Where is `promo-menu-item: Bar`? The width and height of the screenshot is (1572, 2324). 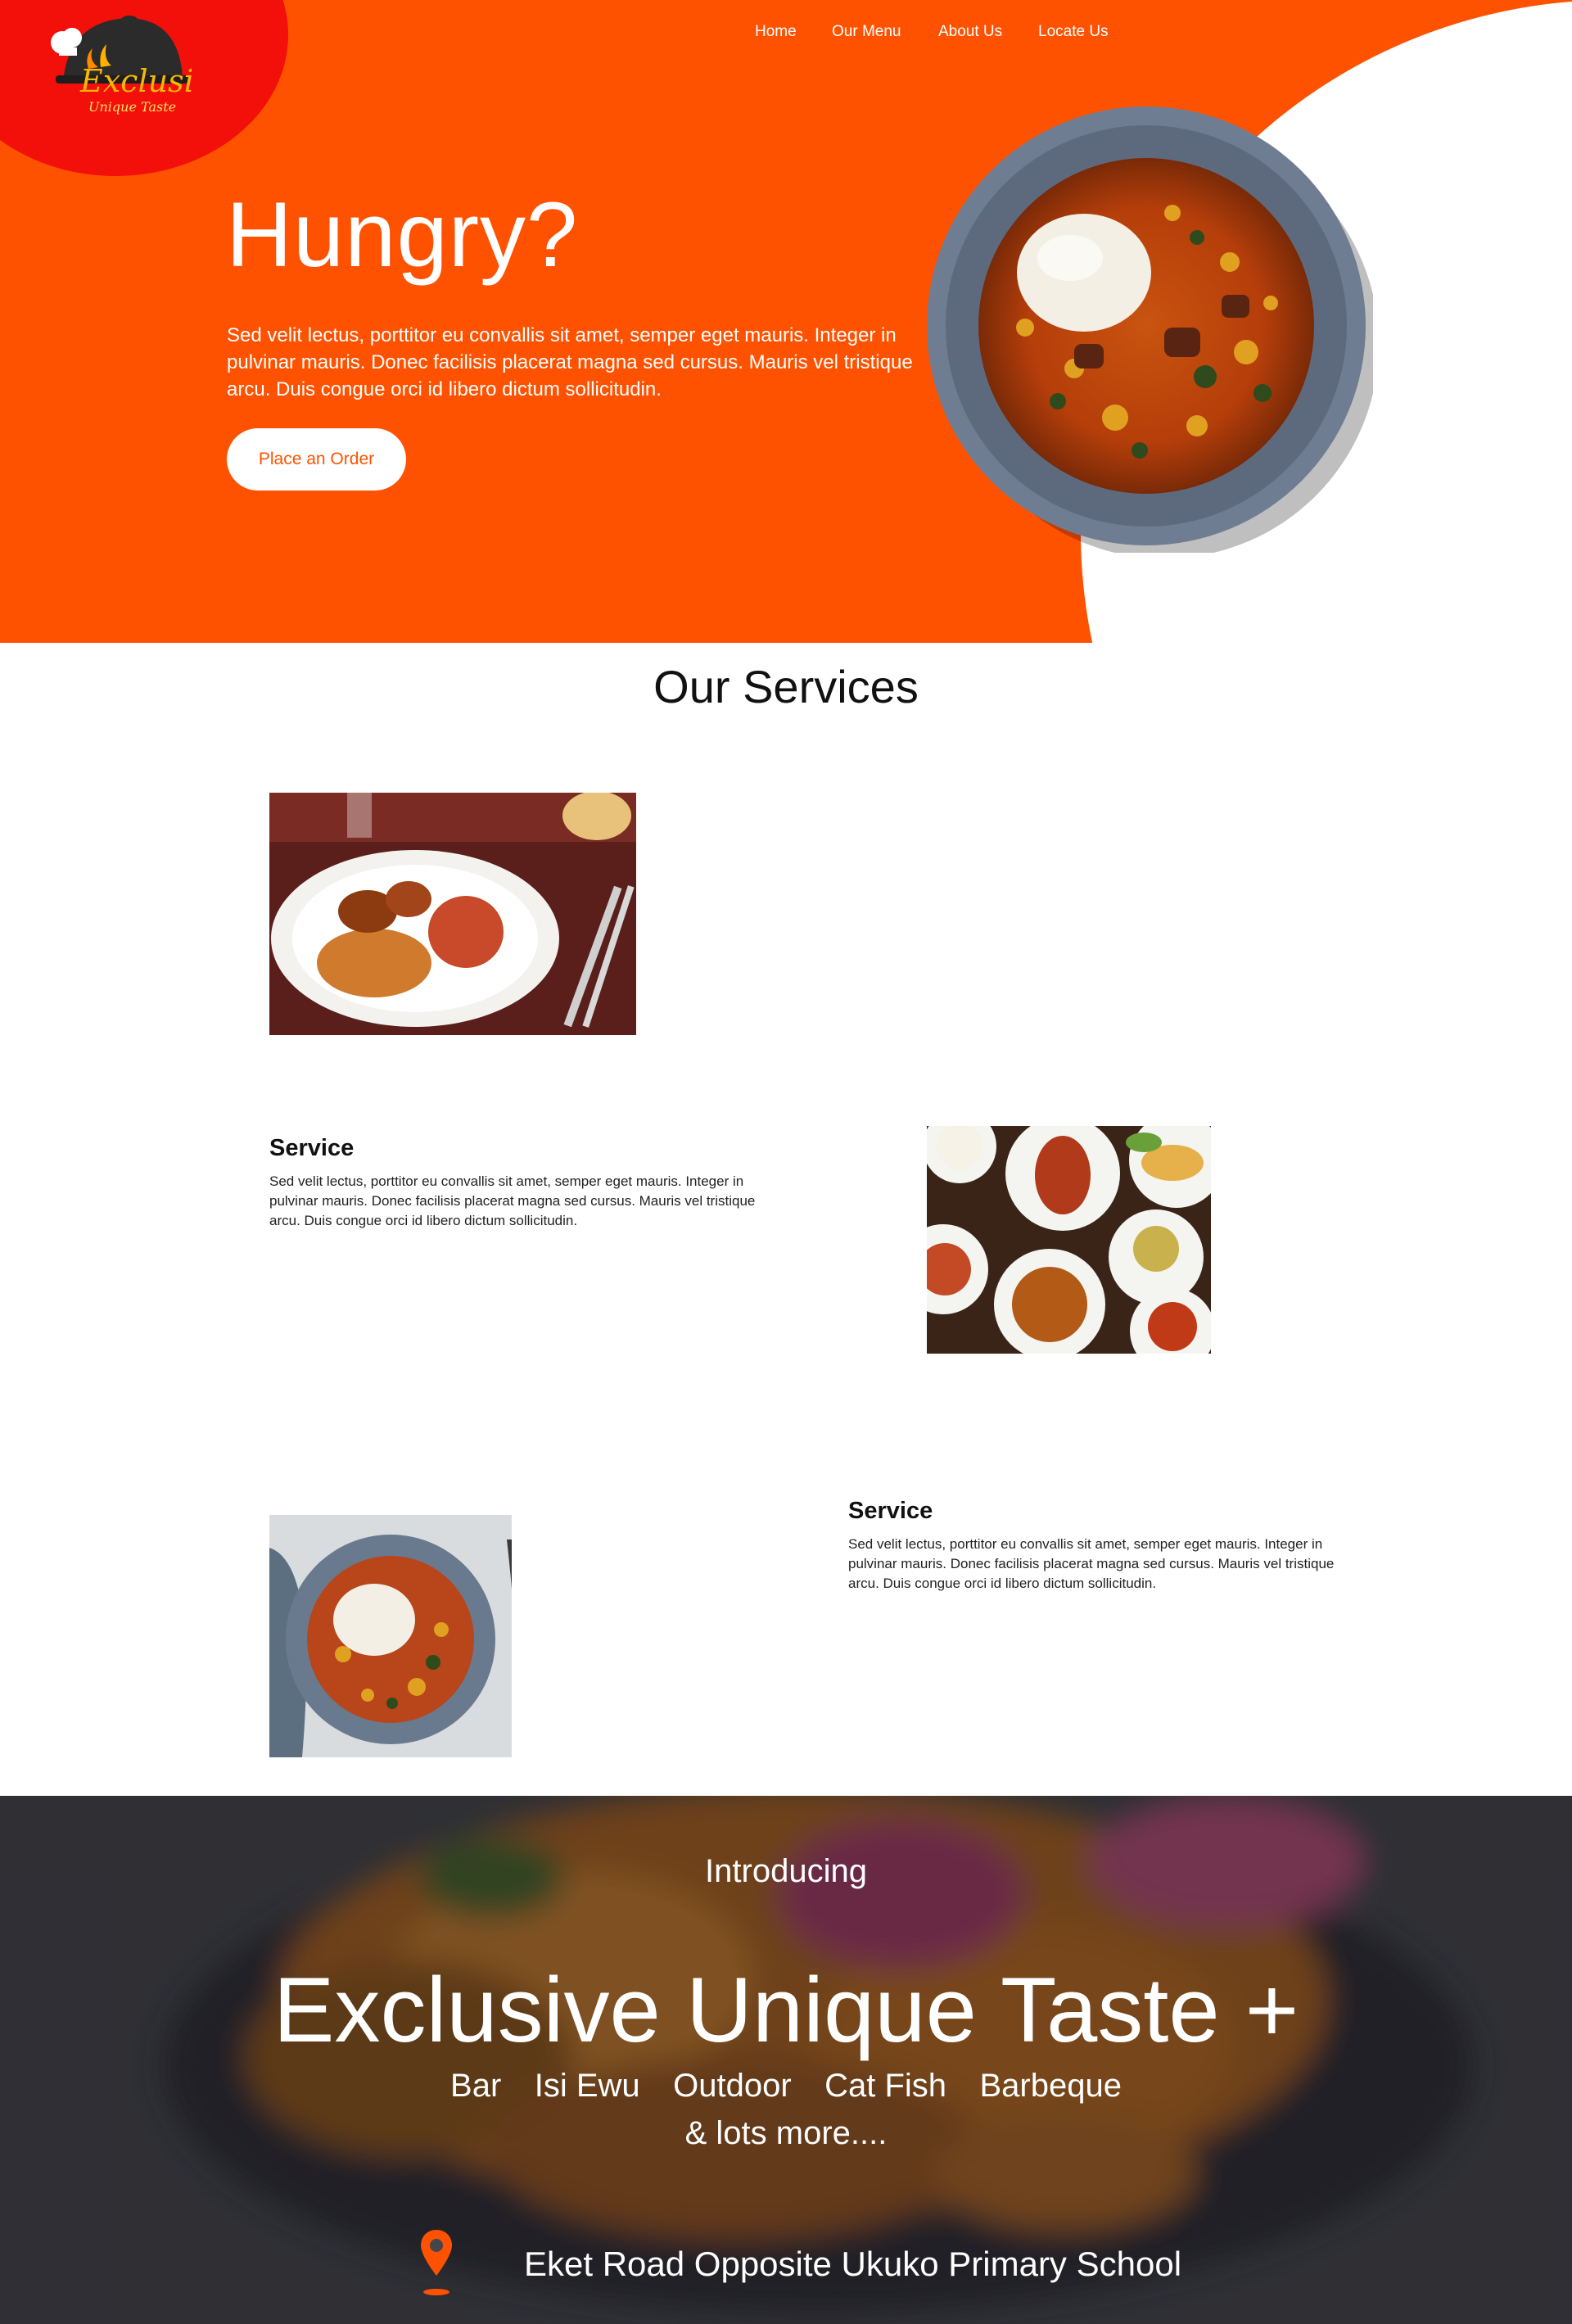 promo-menu-item: Bar is located at coordinates (476, 2086).